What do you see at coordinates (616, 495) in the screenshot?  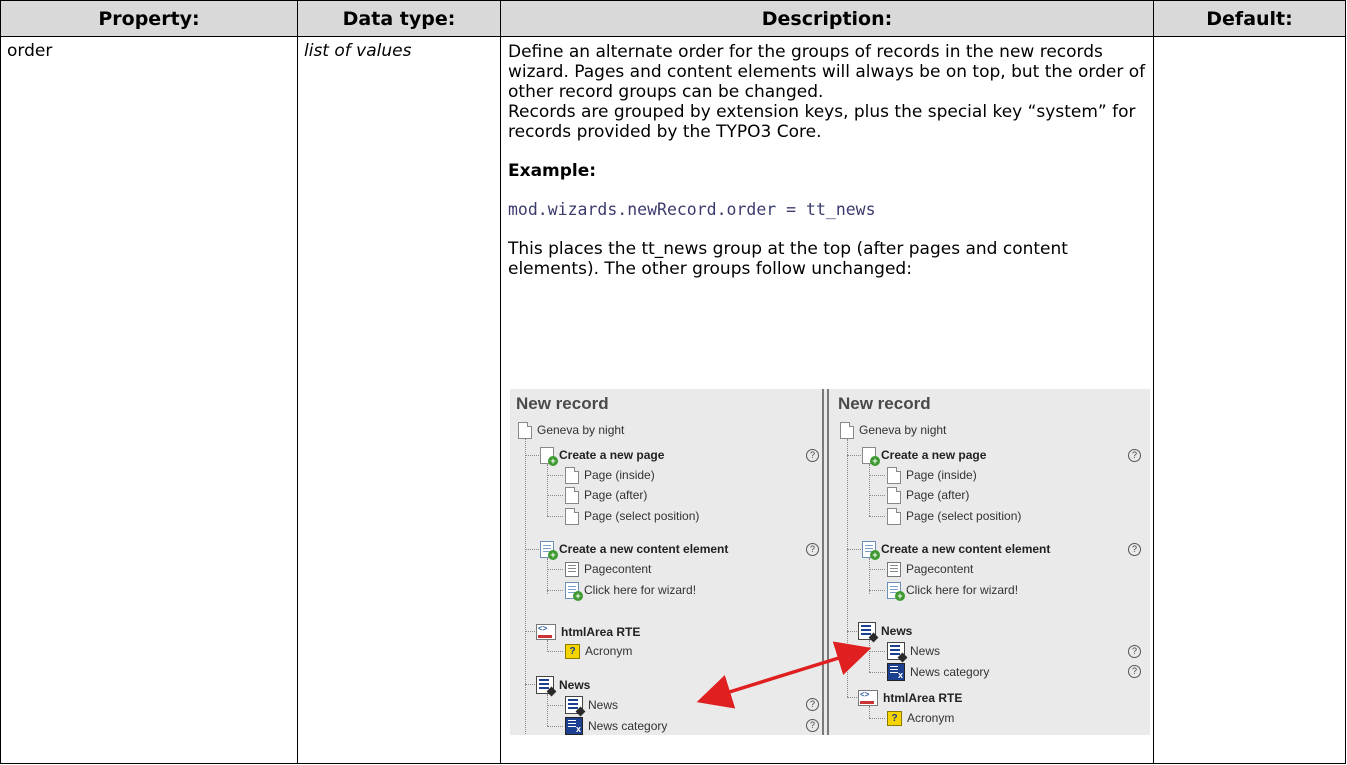 I see `page-item-label: Page (after)` at bounding box center [616, 495].